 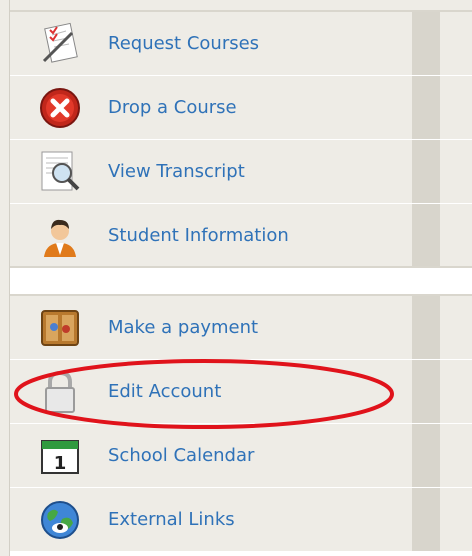 I want to click on menu-top-strip, so click(x=241, y=6).